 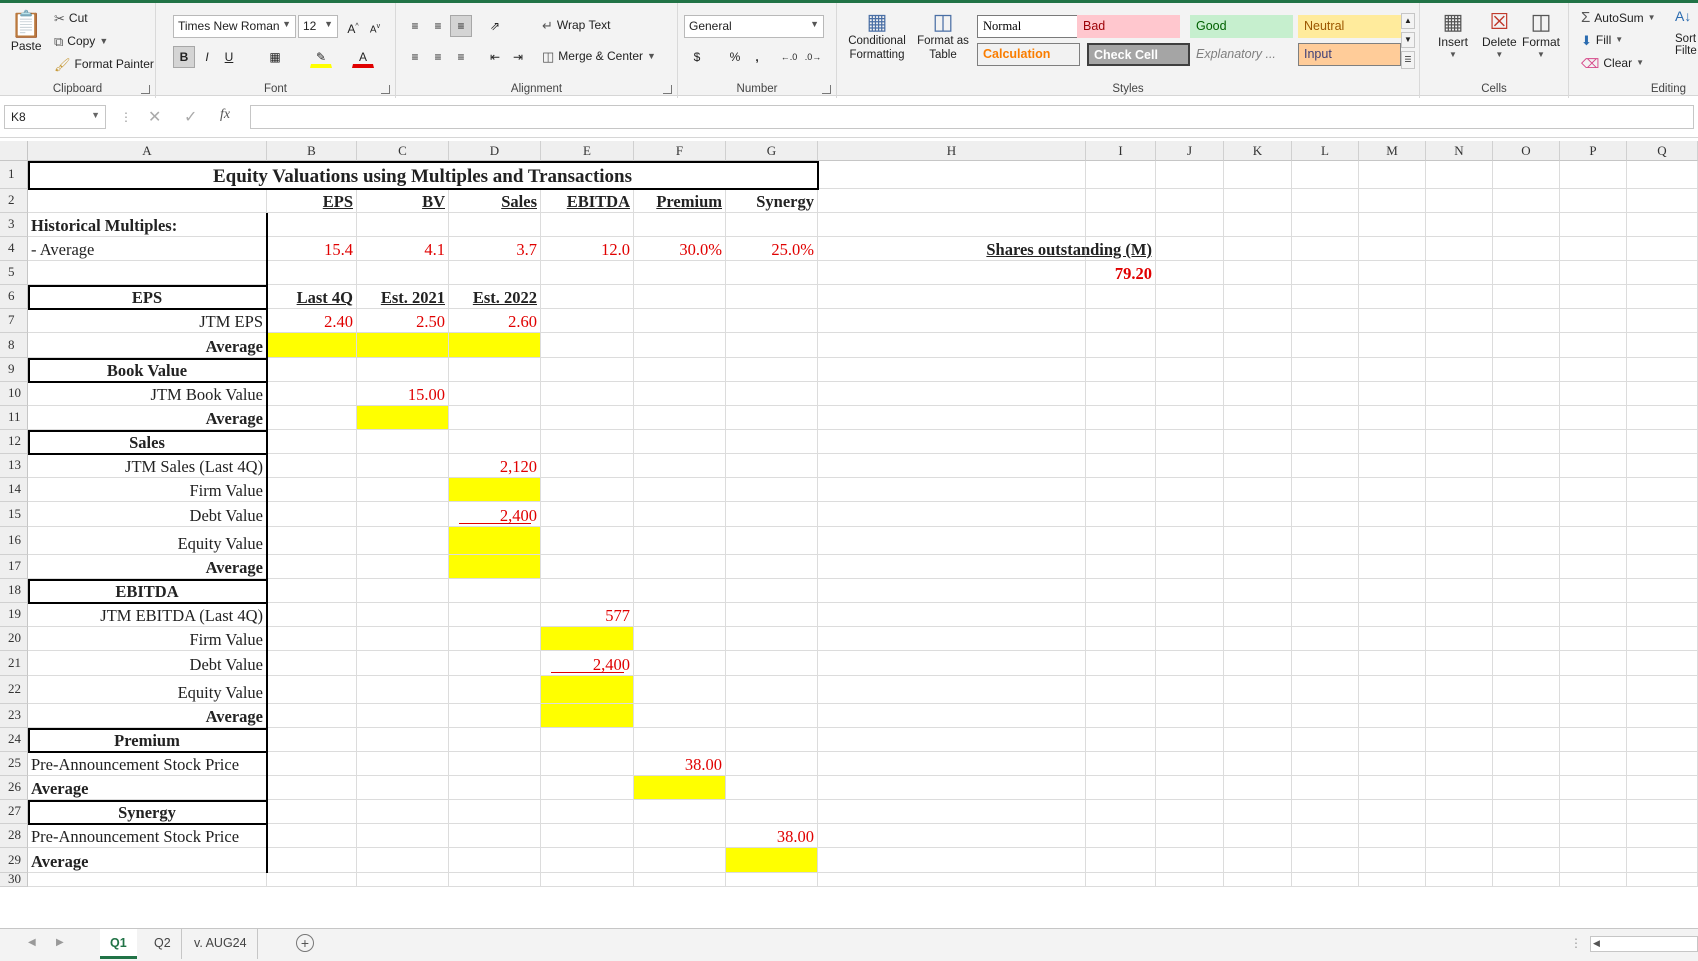 I want to click on sheet-tab-q1: Q1, so click(x=118, y=944).